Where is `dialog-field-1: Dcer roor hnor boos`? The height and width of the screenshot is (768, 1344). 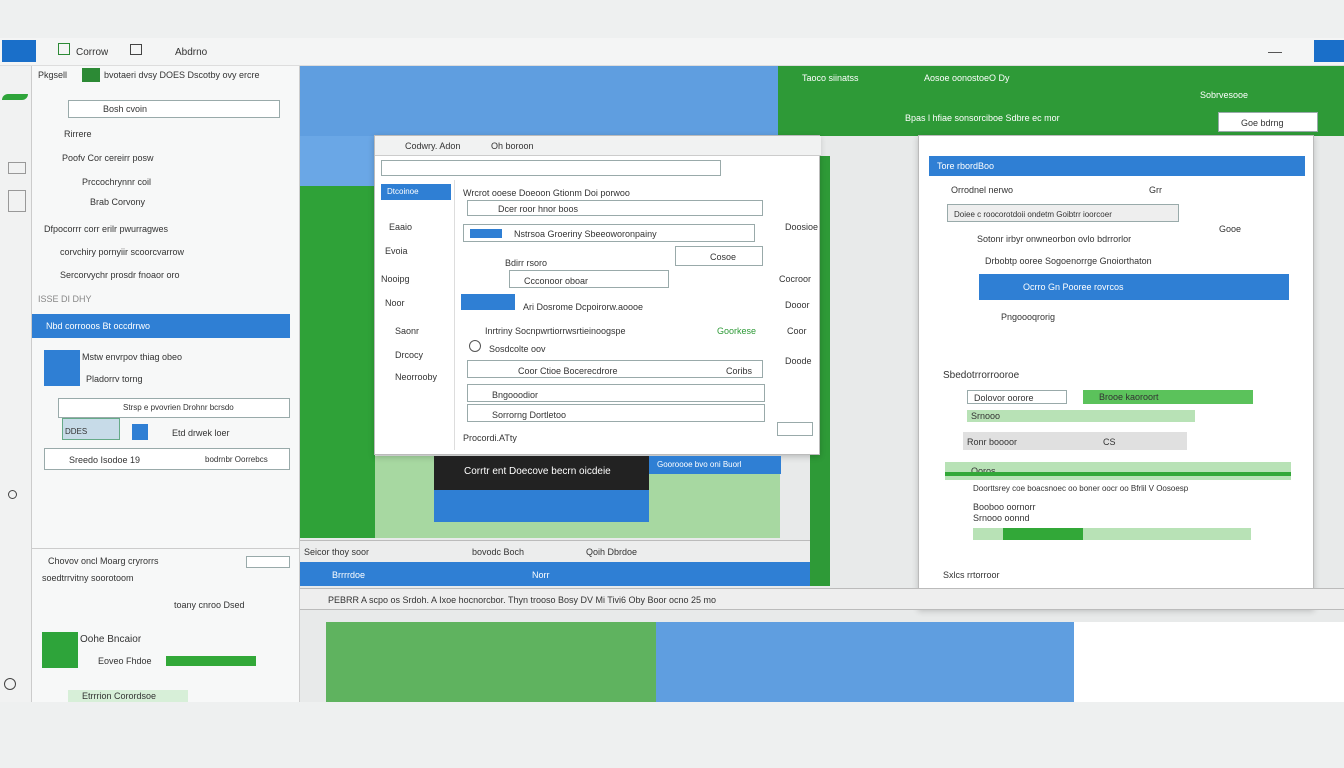
dialog-field-1: Dcer roor hnor boos is located at coordinates (615, 208).